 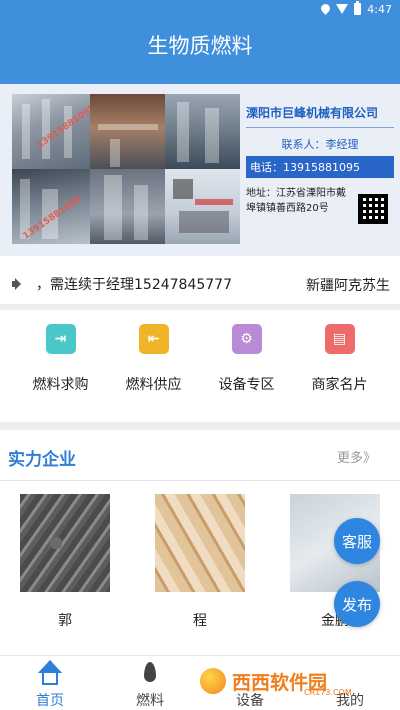 I want to click on menu-item-equipment: ⚙ 设备专区, so click(x=247, y=363).